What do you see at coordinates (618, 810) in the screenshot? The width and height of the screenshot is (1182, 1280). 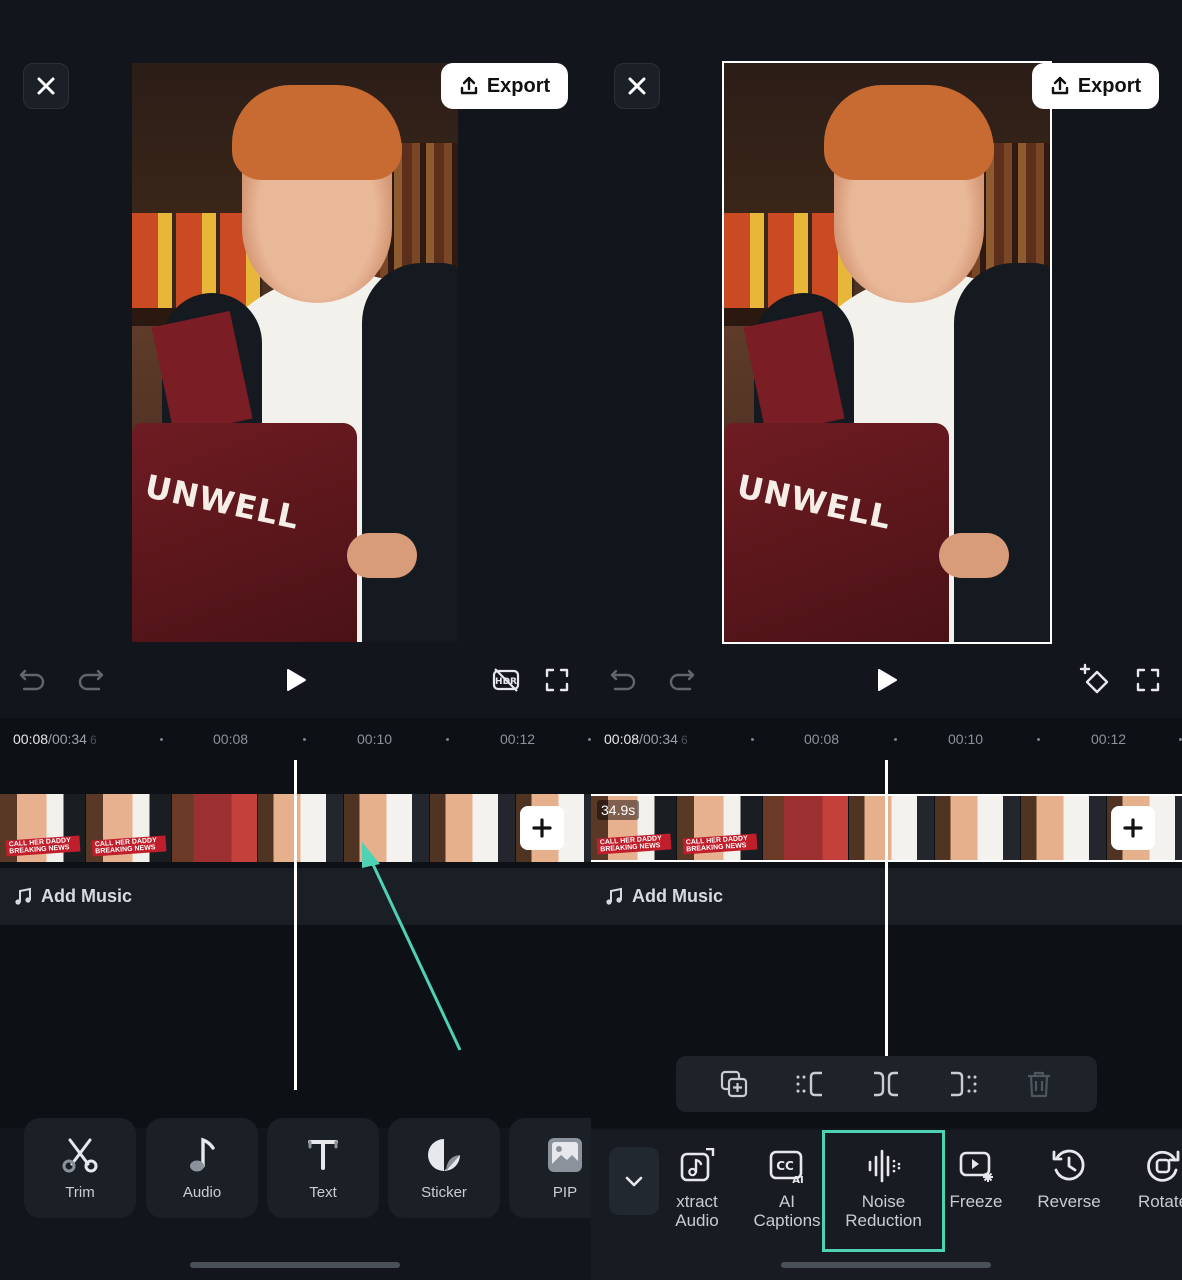 I see `clip-duration-badge: 34.9s` at bounding box center [618, 810].